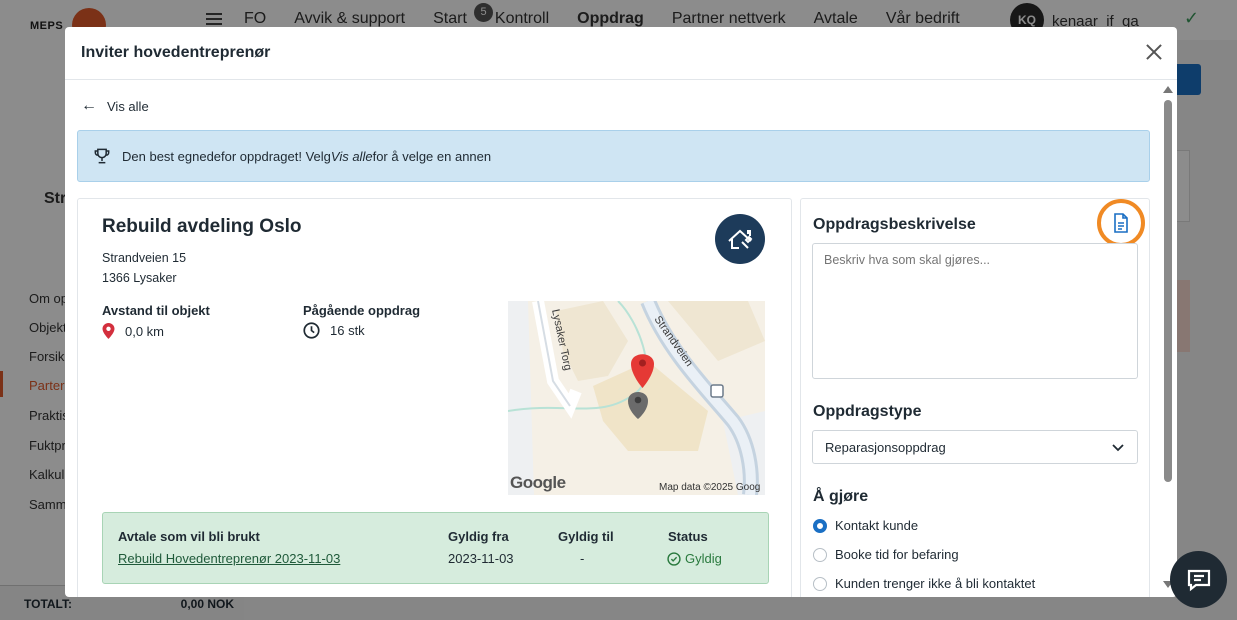 The image size is (1237, 620). What do you see at coordinates (481, 558) in the screenshot?
I see `valid-from-value: 2023-11-03` at bounding box center [481, 558].